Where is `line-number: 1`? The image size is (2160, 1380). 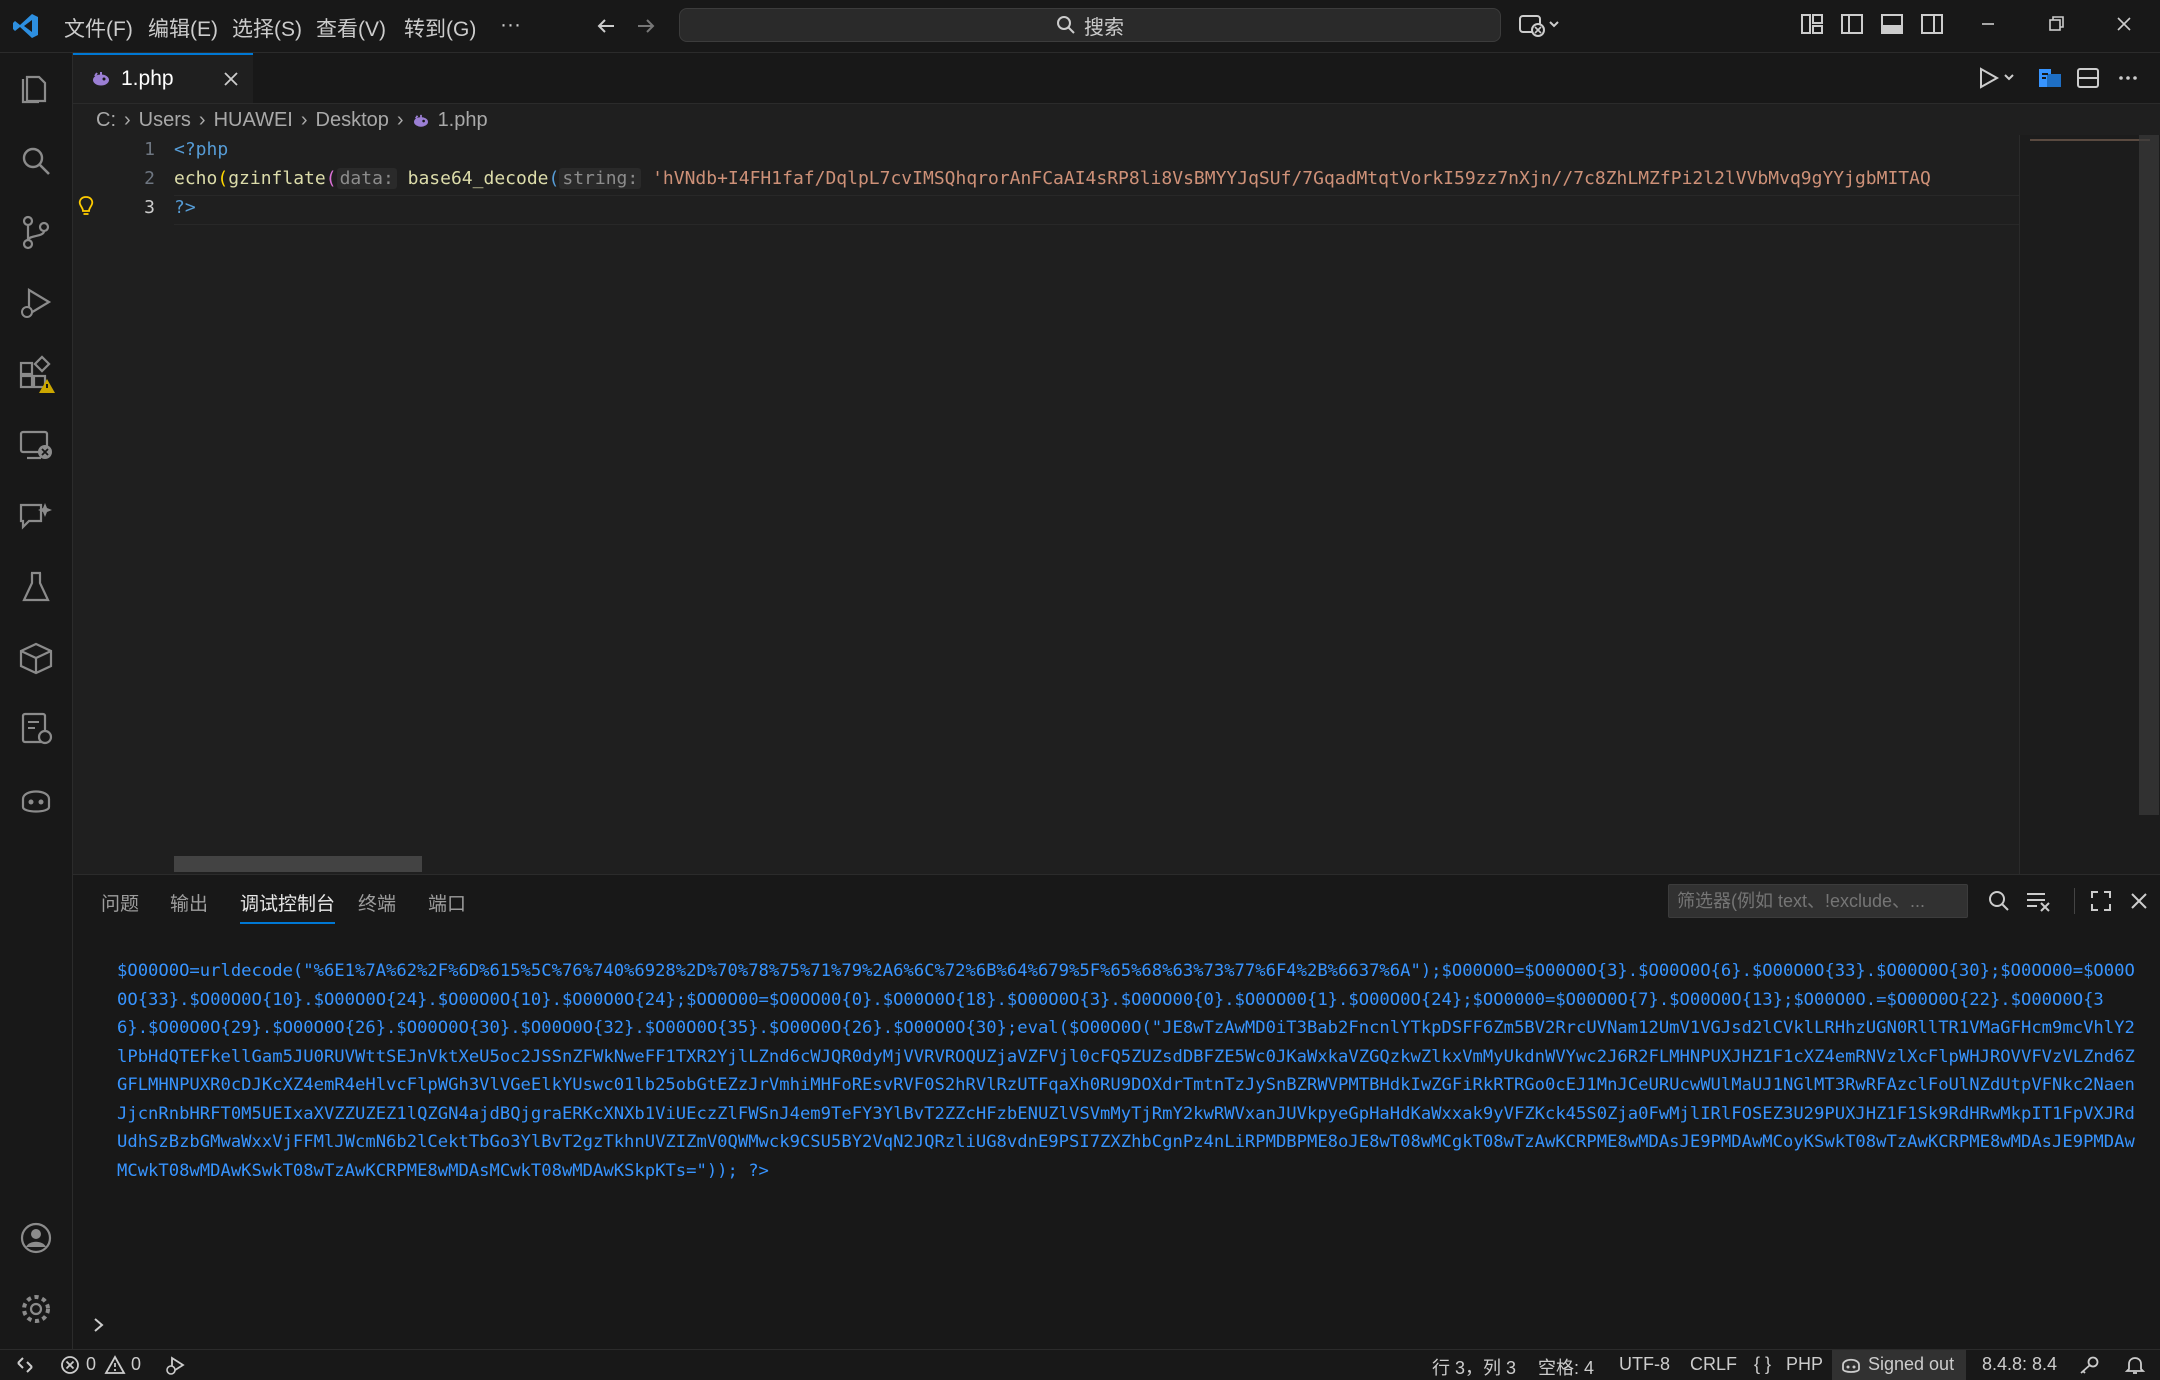 line-number: 1 is located at coordinates (149, 149).